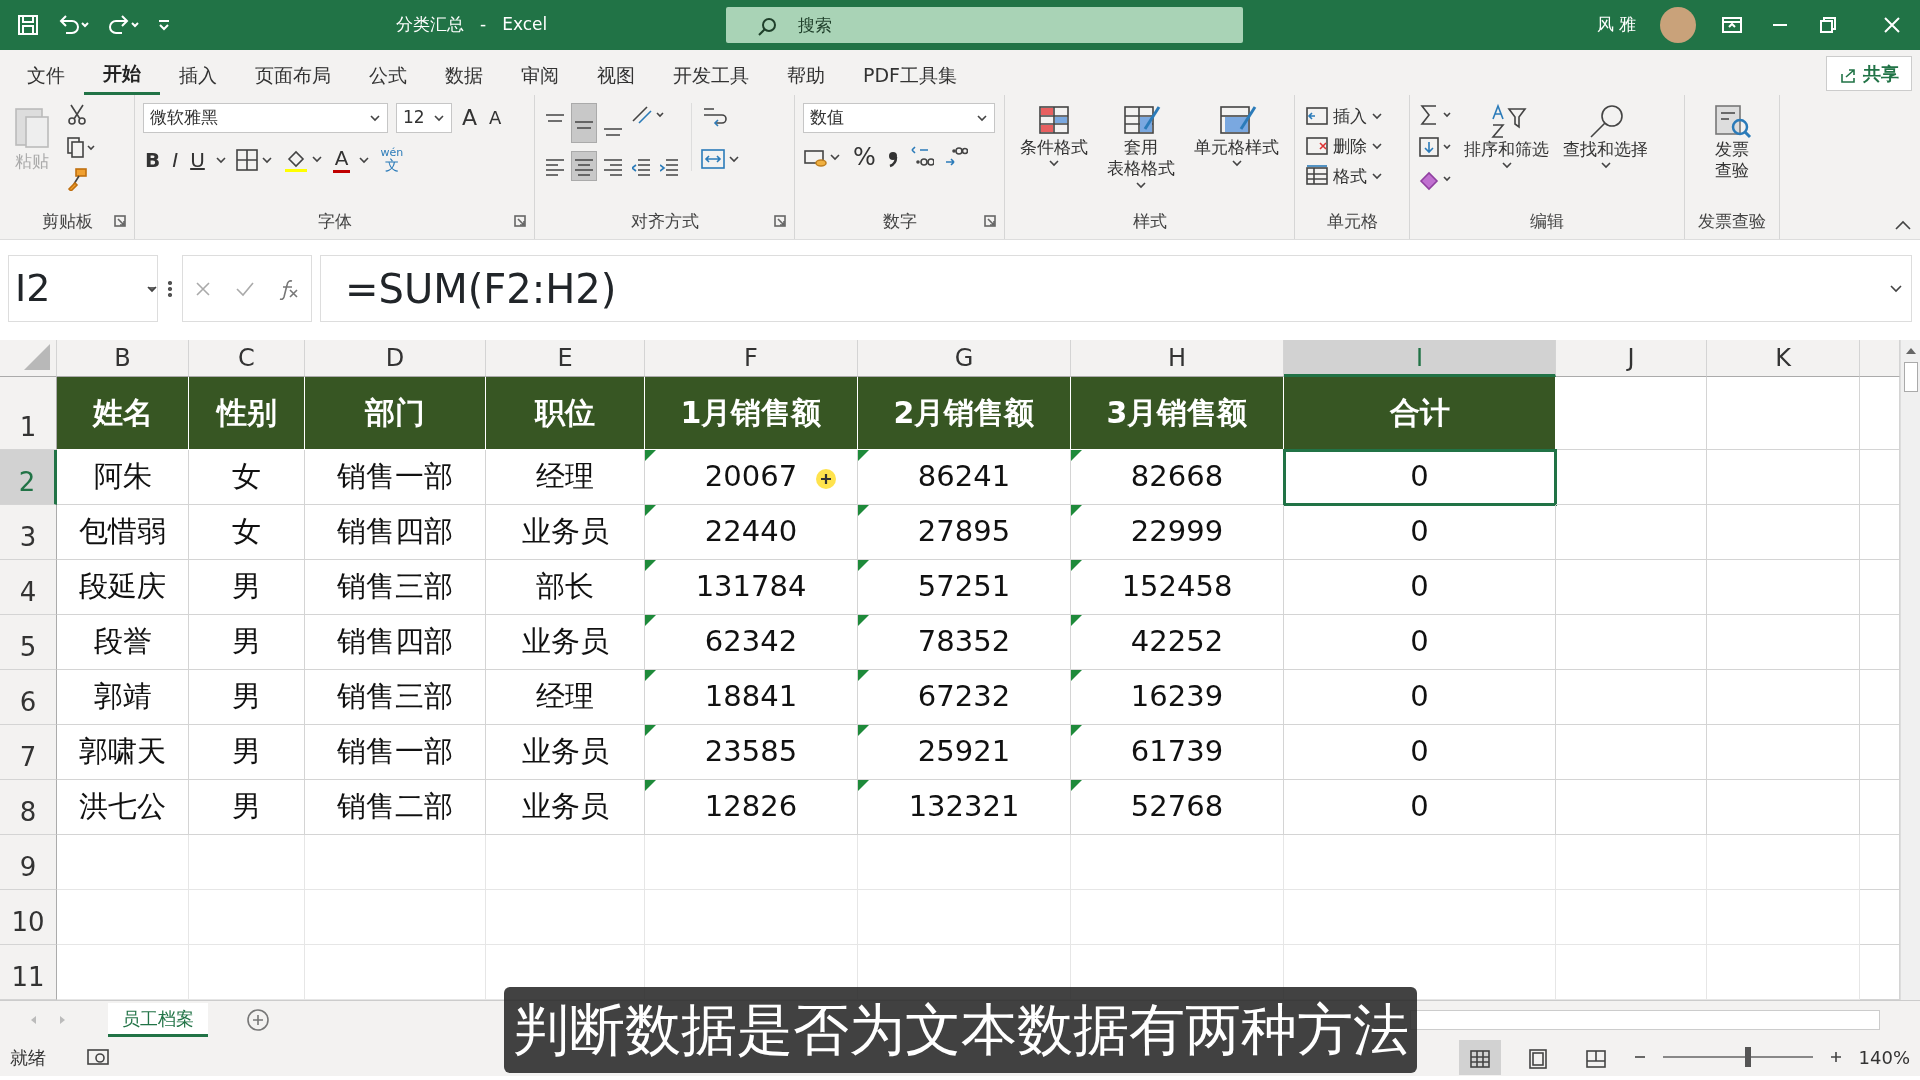 The width and height of the screenshot is (1920, 1080). Describe the element at coordinates (1903, 225) in the screenshot. I see `collapse-ribbon-icon` at that location.